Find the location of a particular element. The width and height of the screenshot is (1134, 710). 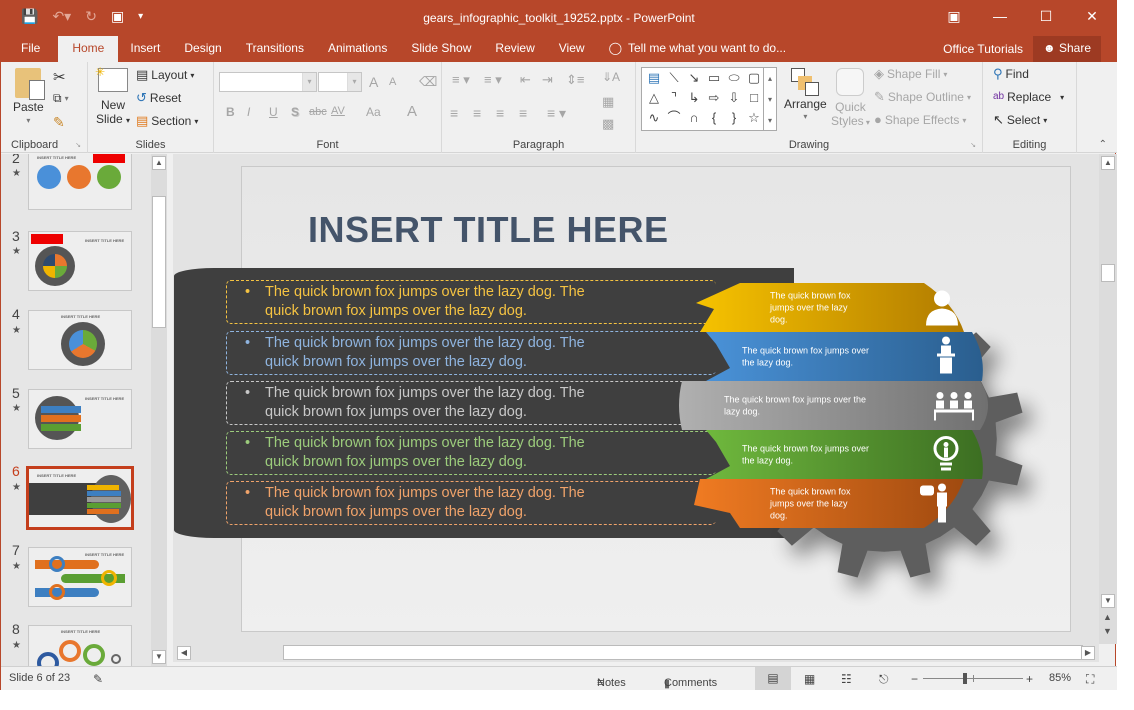

decrease-indent-icon: ⇤ is located at coordinates (525, 80).